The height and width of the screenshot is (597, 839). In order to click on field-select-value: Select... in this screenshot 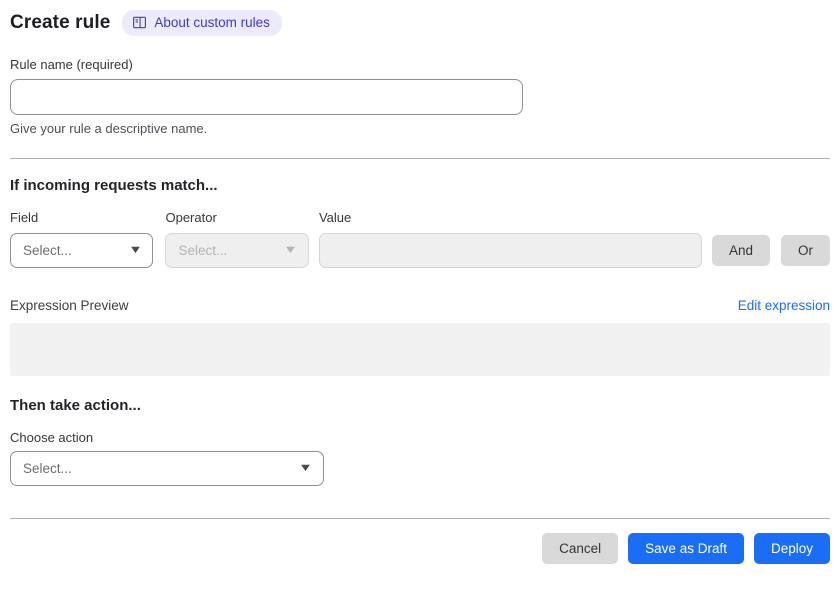, I will do `click(47, 250)`.